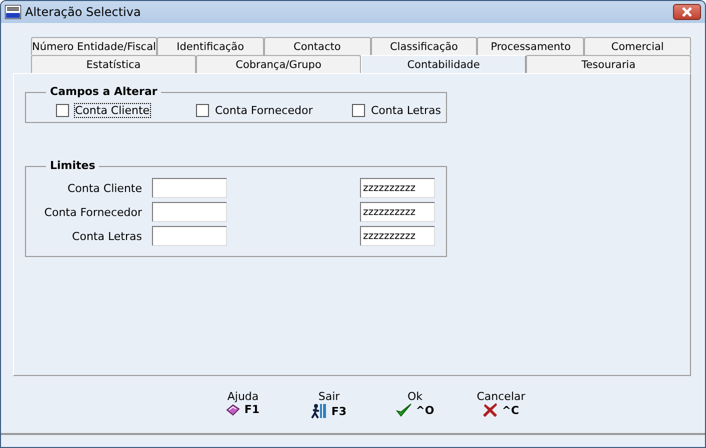 The height and width of the screenshot is (448, 706). Describe the element at coordinates (104, 91) in the screenshot. I see `group-title: Campos a Alterar` at that location.